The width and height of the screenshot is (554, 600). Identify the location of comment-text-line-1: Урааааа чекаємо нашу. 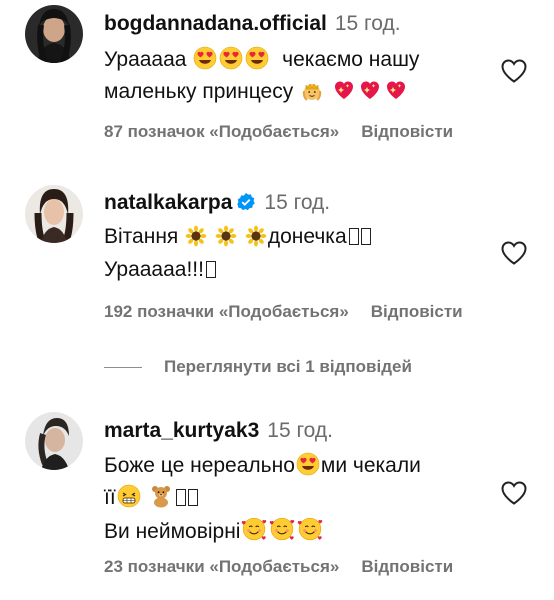
(261, 59).